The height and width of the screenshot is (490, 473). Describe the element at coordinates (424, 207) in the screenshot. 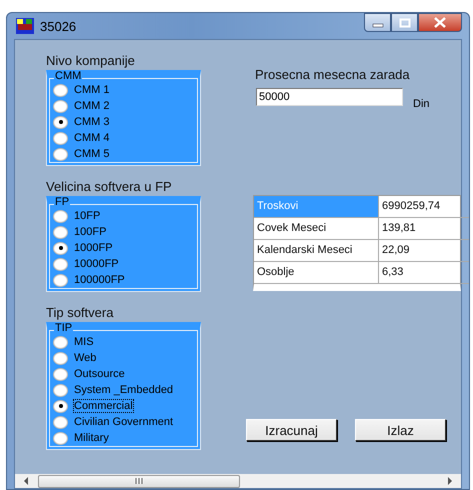

I see `grid-cell: 6990259,74` at that location.